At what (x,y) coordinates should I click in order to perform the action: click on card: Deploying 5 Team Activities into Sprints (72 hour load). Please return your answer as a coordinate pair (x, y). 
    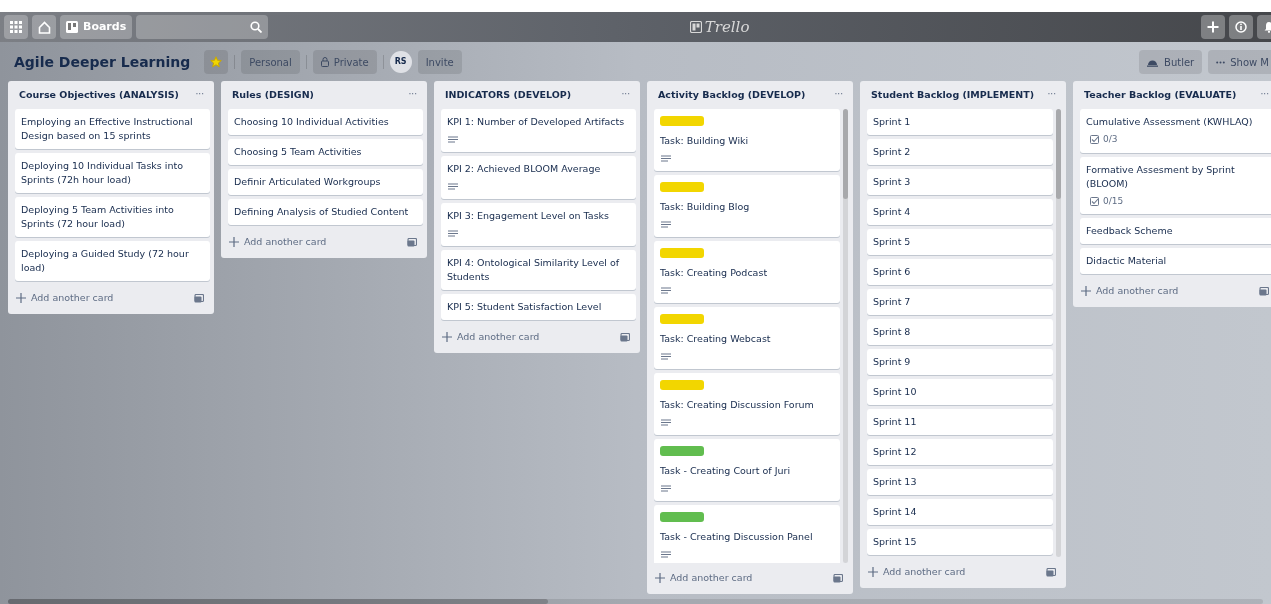
    Looking at the image, I should click on (112, 217).